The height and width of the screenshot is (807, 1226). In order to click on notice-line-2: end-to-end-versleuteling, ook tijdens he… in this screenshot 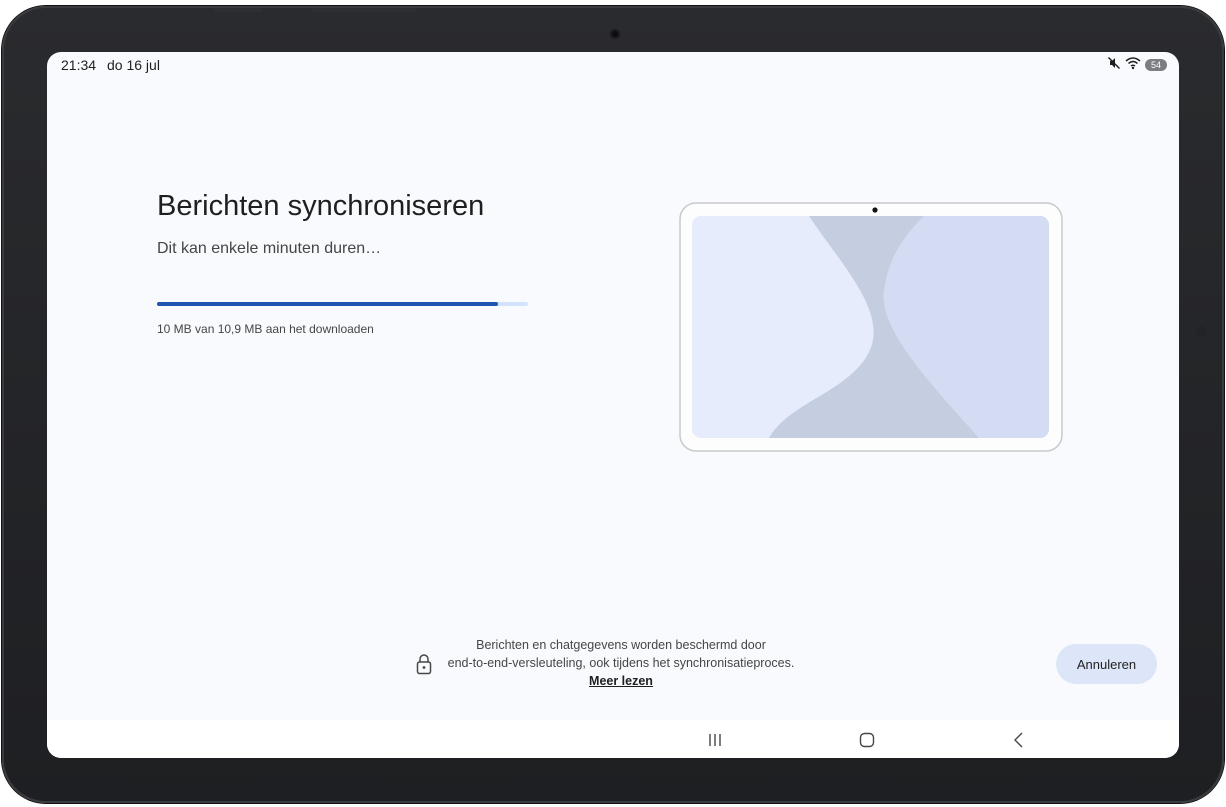, I will do `click(621, 663)`.